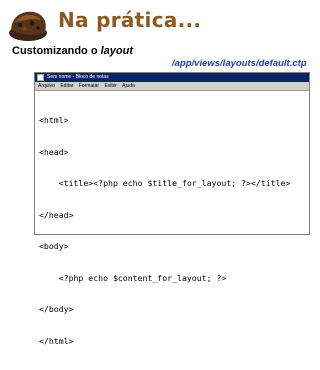 The width and height of the screenshot is (320, 370). What do you see at coordinates (28, 23) in the screenshot?
I see `cake-logo` at bounding box center [28, 23].